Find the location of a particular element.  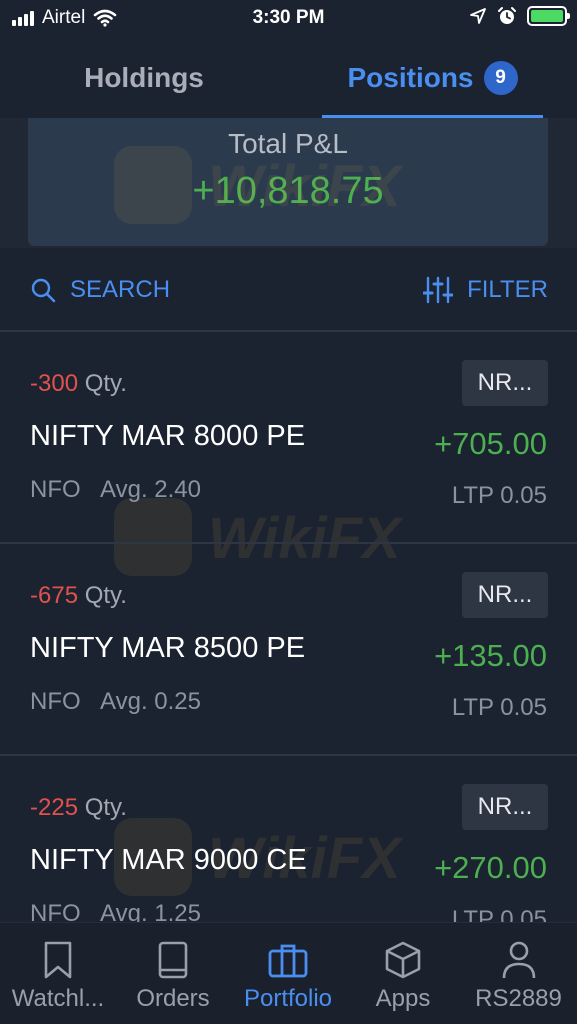

position-meta: NFO Avg. 2.40 is located at coordinates (115, 490).